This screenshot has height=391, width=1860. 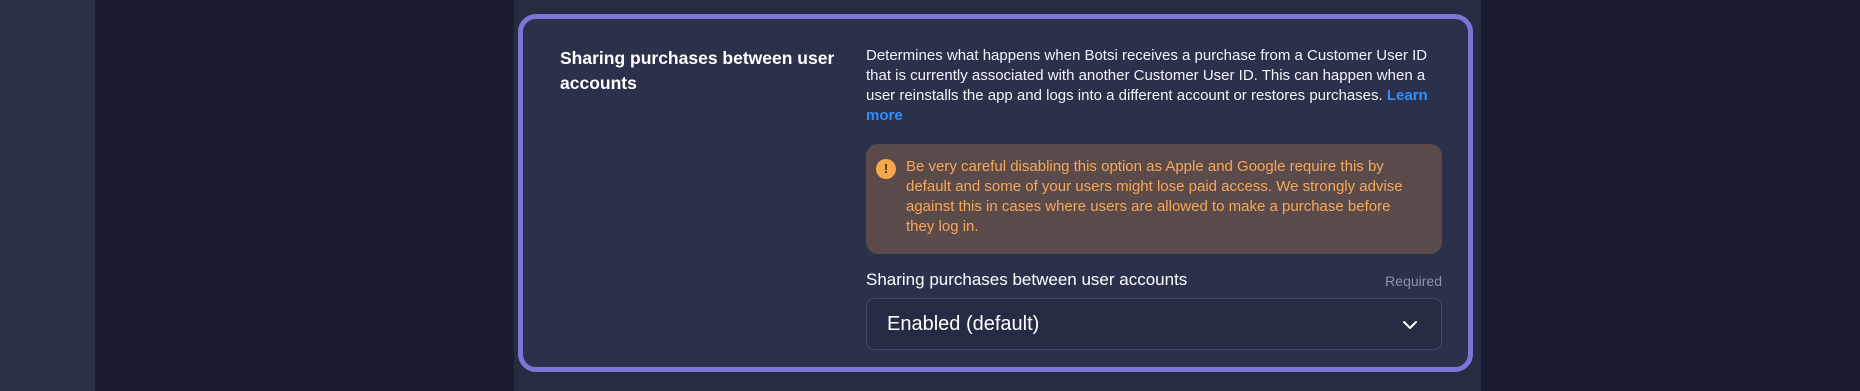 I want to click on field-label: Sharing purchases between user accounts, so click(x=1027, y=279).